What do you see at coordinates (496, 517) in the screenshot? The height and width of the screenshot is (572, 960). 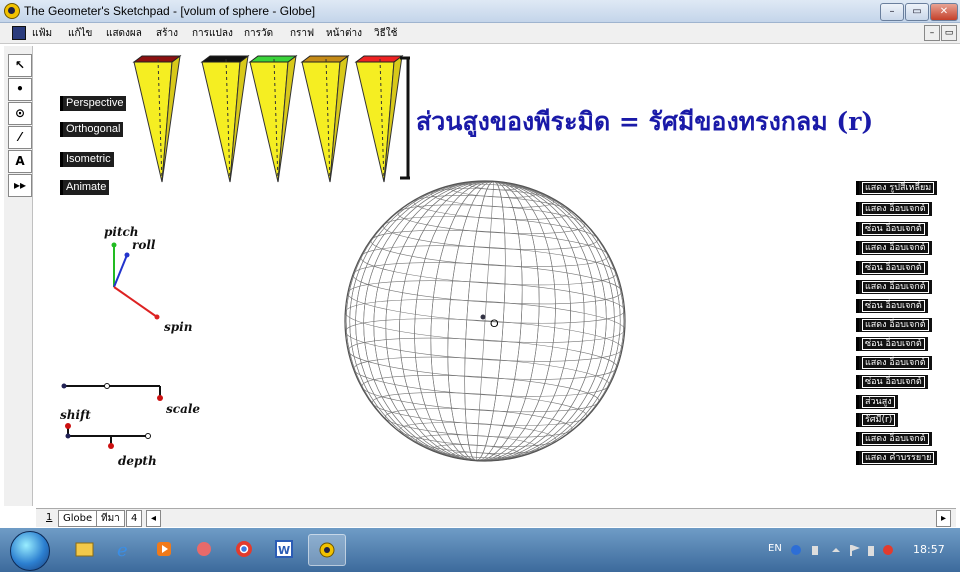 I see `page-tab-bar: 1 Globe ทีมา 4 ◂ ▸` at bounding box center [496, 517].